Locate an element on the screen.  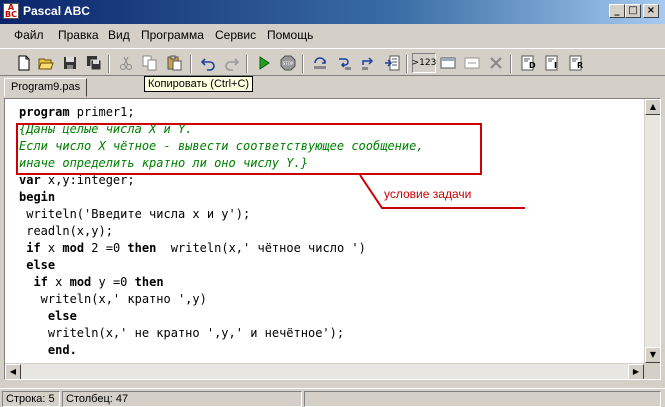
status-empty-panel is located at coordinates (482, 399).